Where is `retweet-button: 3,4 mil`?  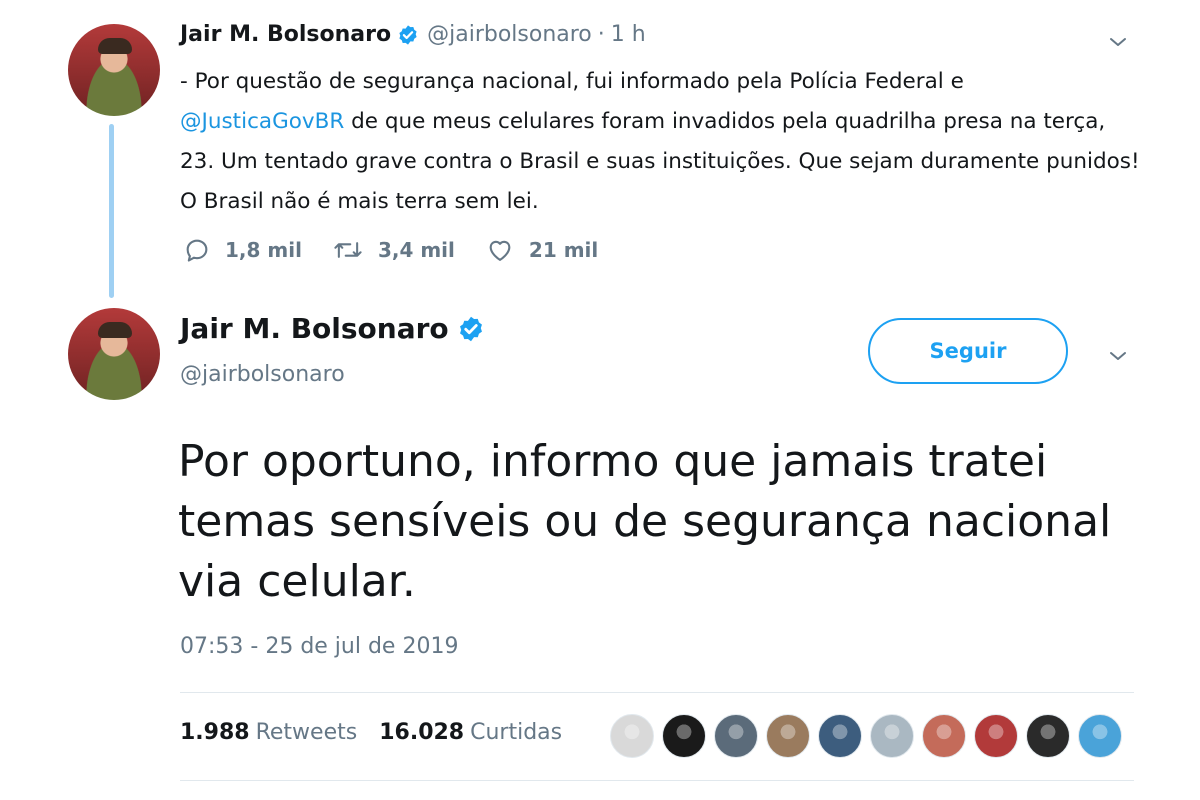
retweet-button: 3,4 mil is located at coordinates (393, 250).